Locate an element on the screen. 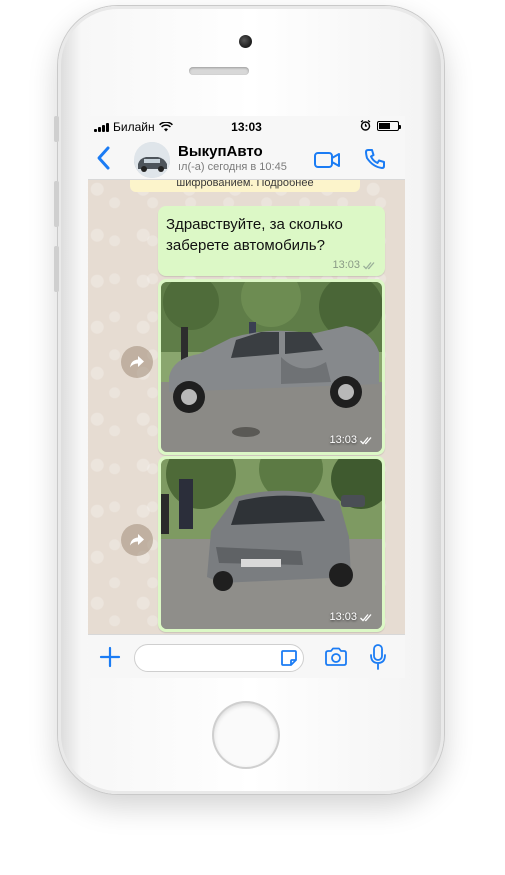 This screenshot has height=875, width=505. car-avatar-icon is located at coordinates (152, 160).